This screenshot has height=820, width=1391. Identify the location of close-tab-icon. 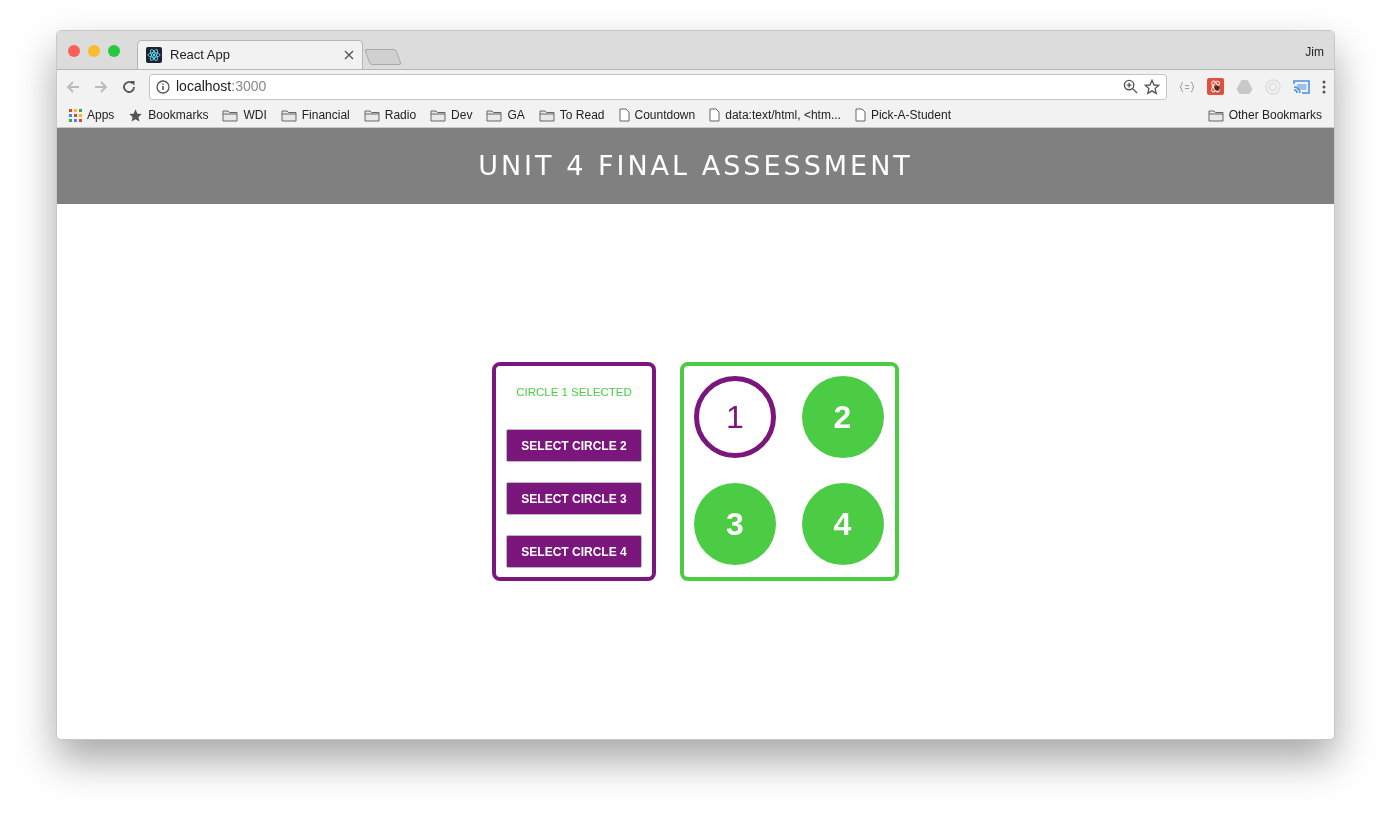
(349, 55).